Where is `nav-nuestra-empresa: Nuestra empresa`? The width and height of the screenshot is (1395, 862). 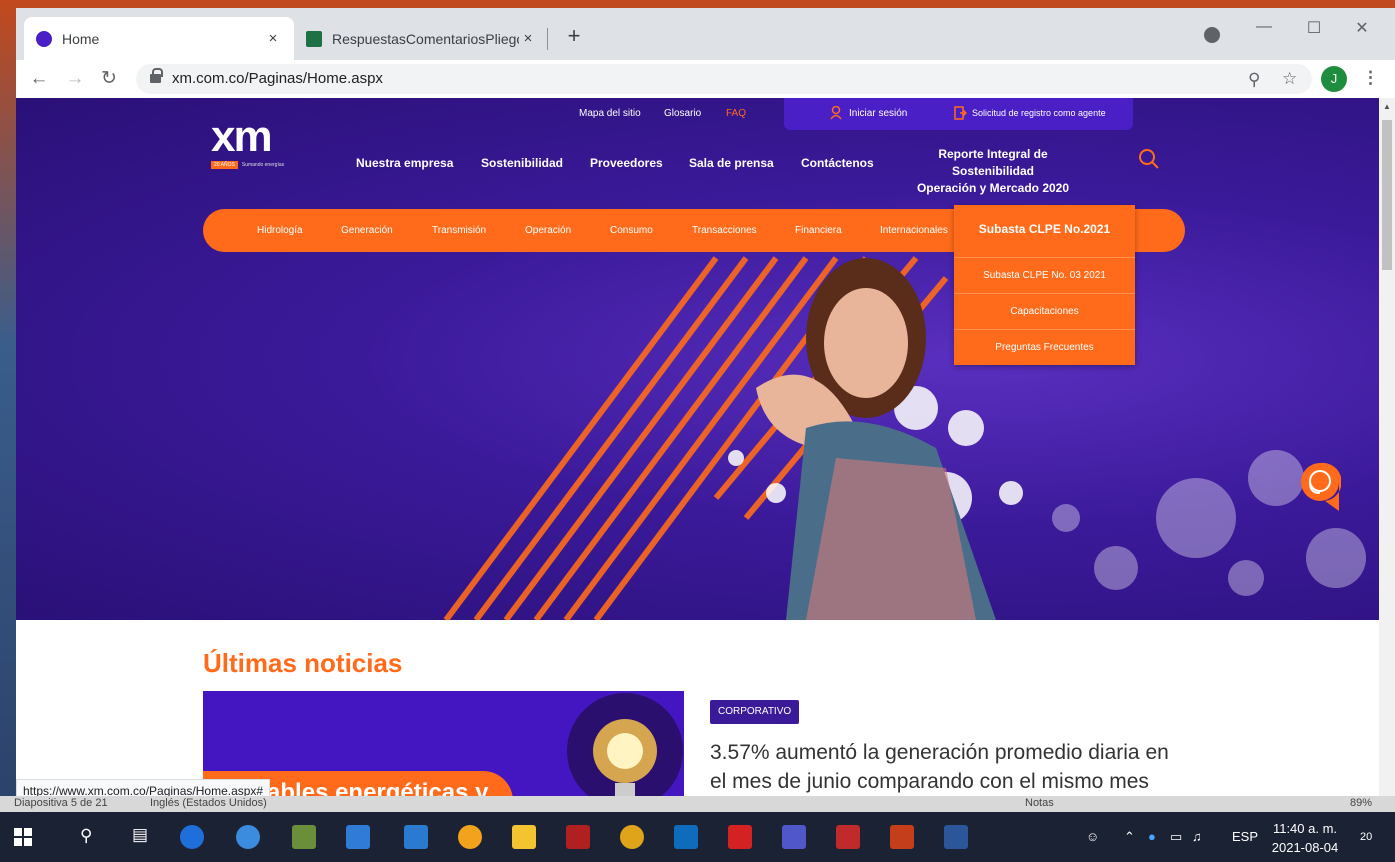 nav-nuestra-empresa: Nuestra empresa is located at coordinates (404, 163).